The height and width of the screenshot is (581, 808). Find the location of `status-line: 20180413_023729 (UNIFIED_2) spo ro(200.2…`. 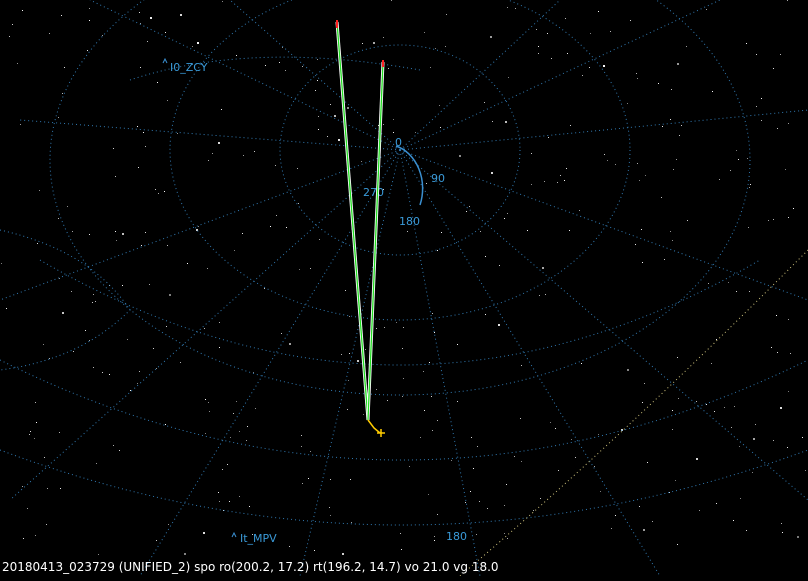

status-line: 20180413_023729 (UNIFIED_2) spo ro(200.2… is located at coordinates (250, 567).